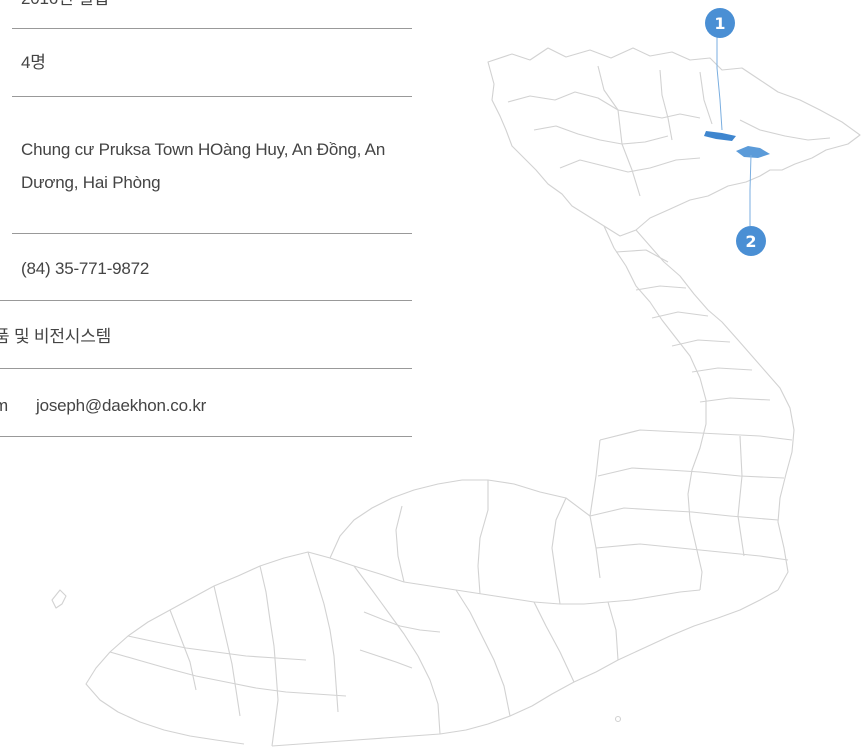 This screenshot has width=861, height=747. I want to click on highlight-regions, so click(737, 144).